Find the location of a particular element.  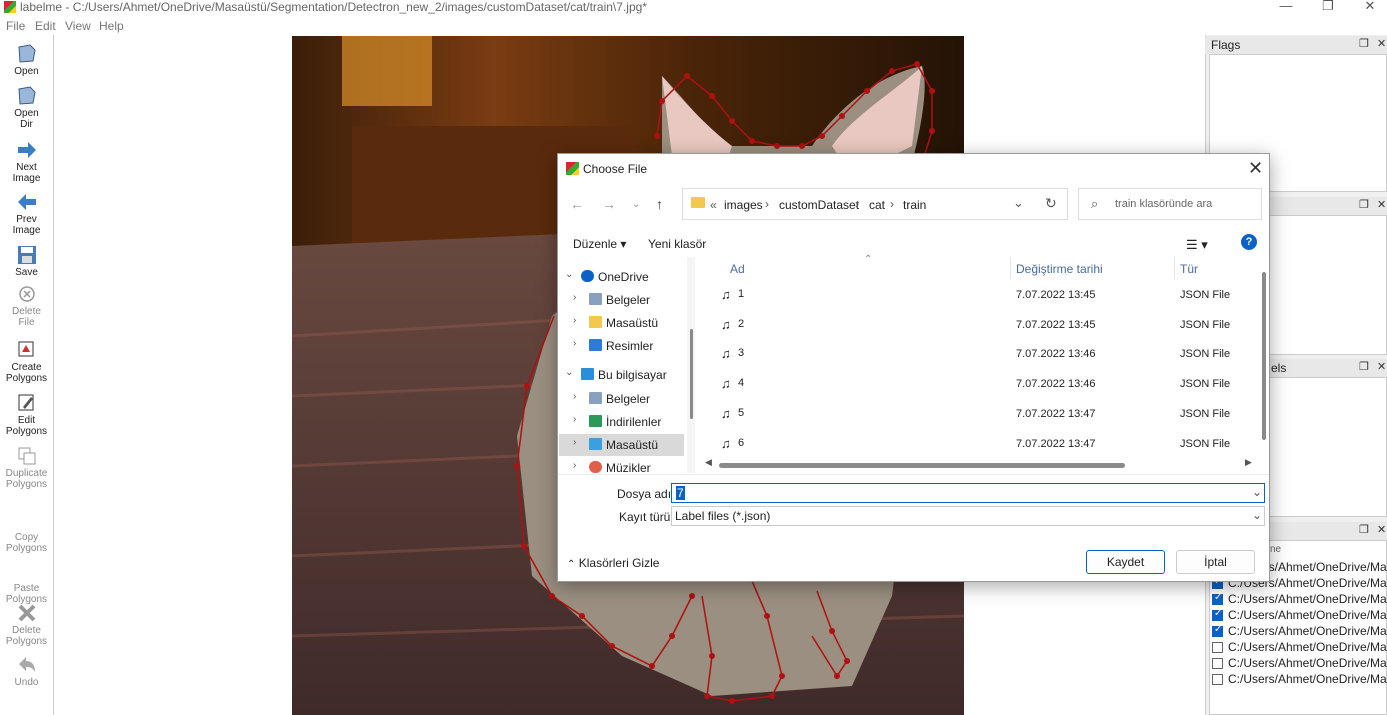

breadcrumb-item: train is located at coordinates (914, 205).